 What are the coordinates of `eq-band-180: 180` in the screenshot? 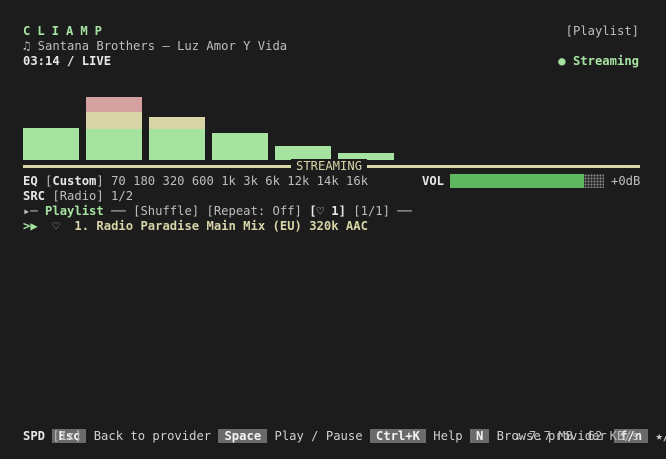 It's located at (144, 181).